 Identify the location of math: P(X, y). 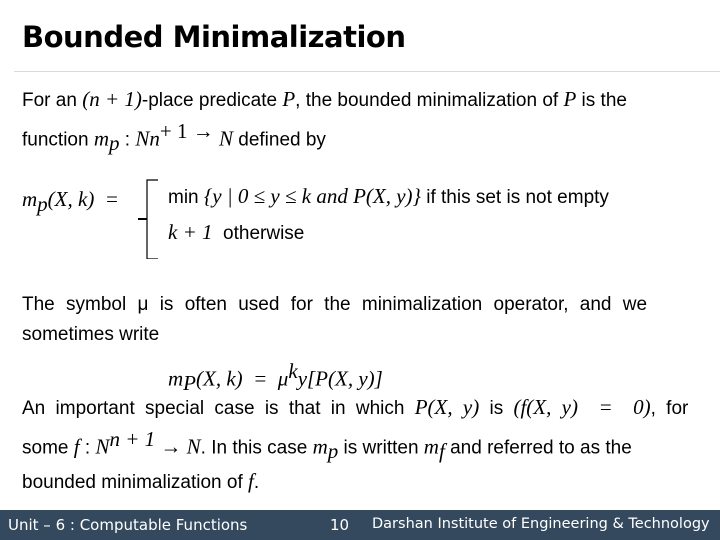
(447, 407).